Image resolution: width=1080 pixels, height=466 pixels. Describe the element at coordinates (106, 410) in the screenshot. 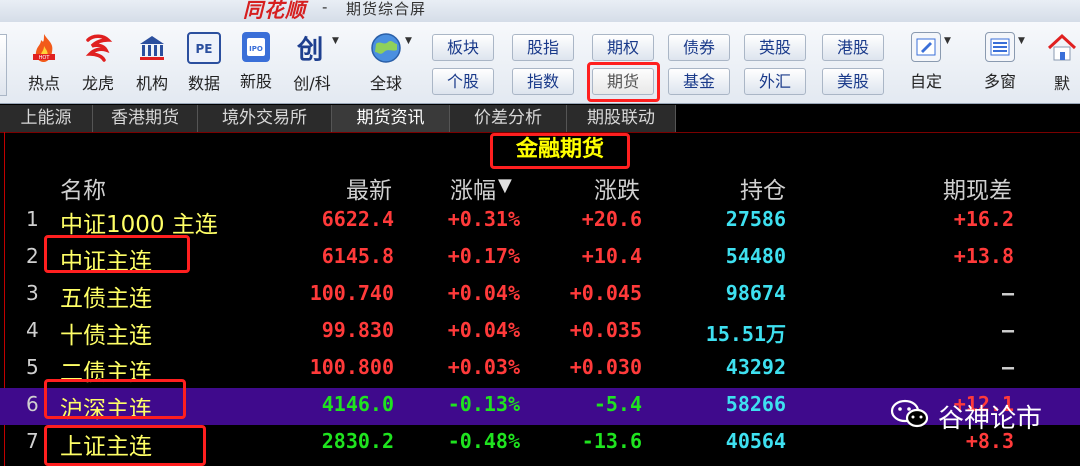

I see `contract-name: 沪深主连` at that location.